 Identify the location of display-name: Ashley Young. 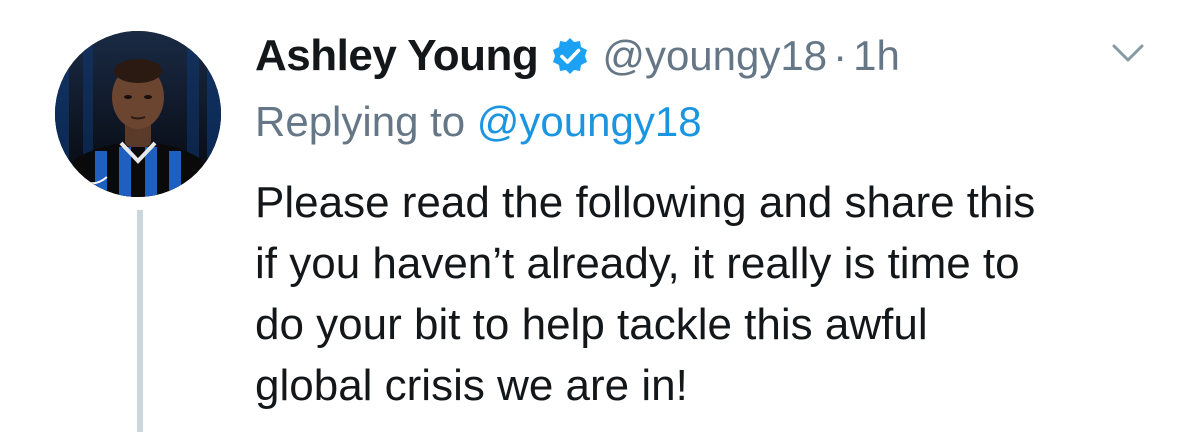
(397, 56).